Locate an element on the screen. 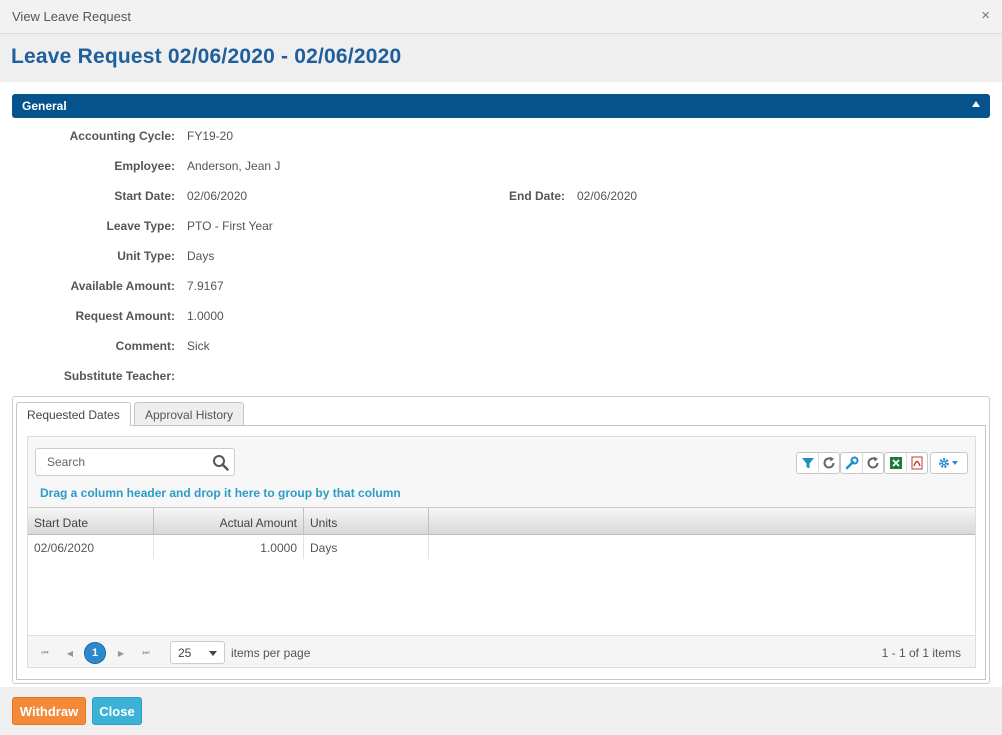  cell-units: Days is located at coordinates (366, 547).